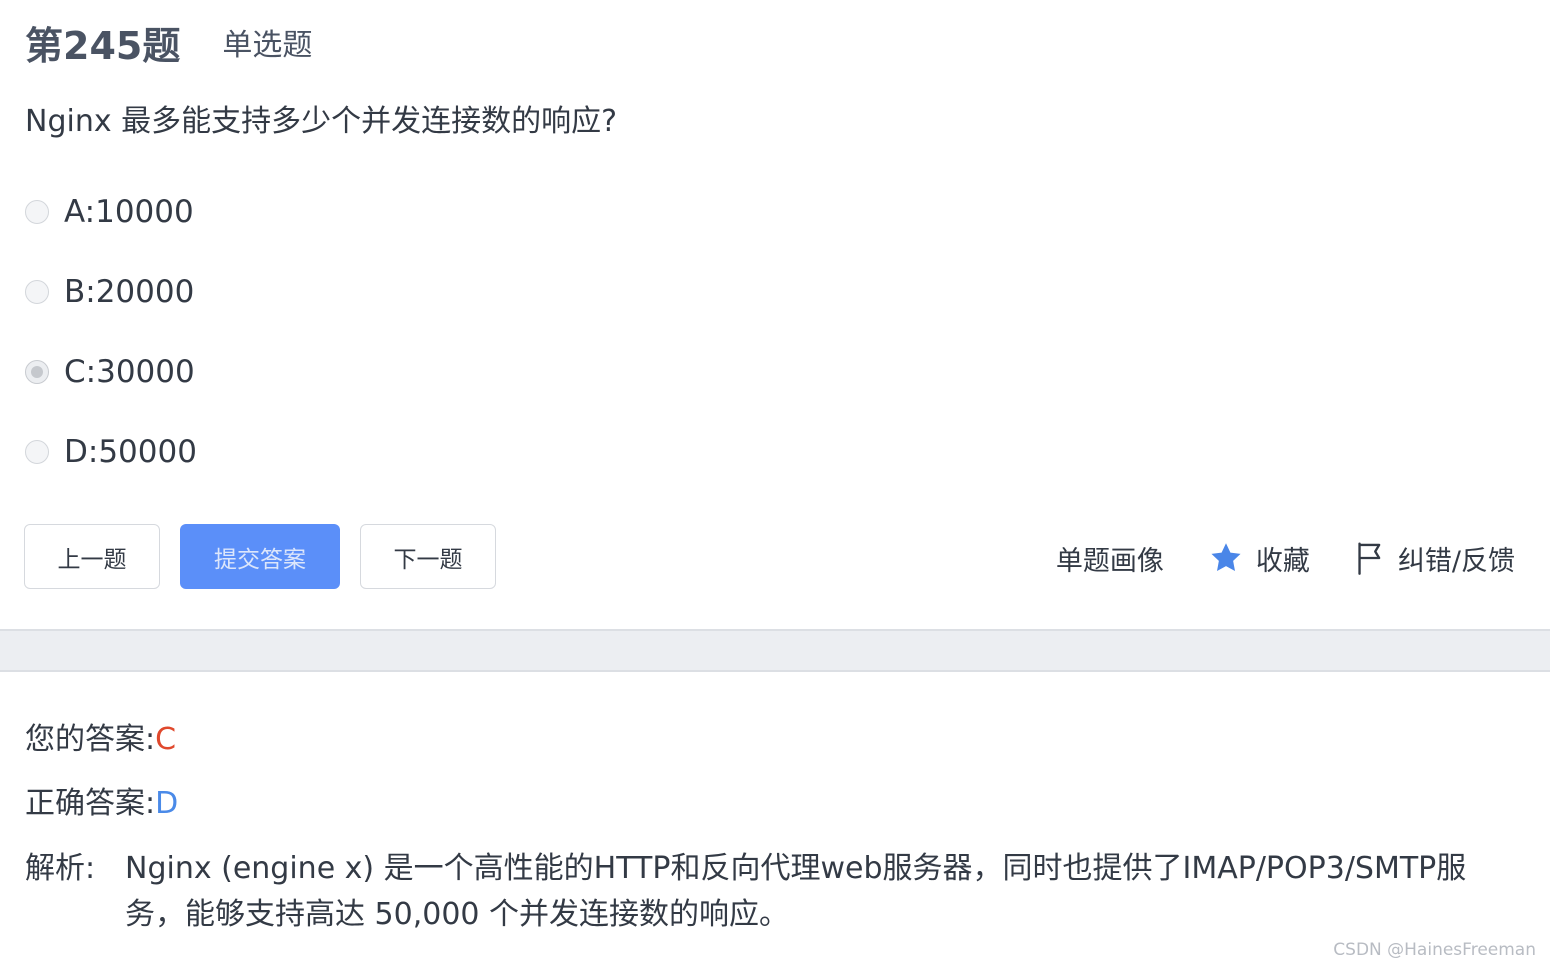 Image resolution: width=1550 pixels, height=966 pixels. Describe the element at coordinates (1226, 557) in the screenshot. I see `star-icon` at that location.